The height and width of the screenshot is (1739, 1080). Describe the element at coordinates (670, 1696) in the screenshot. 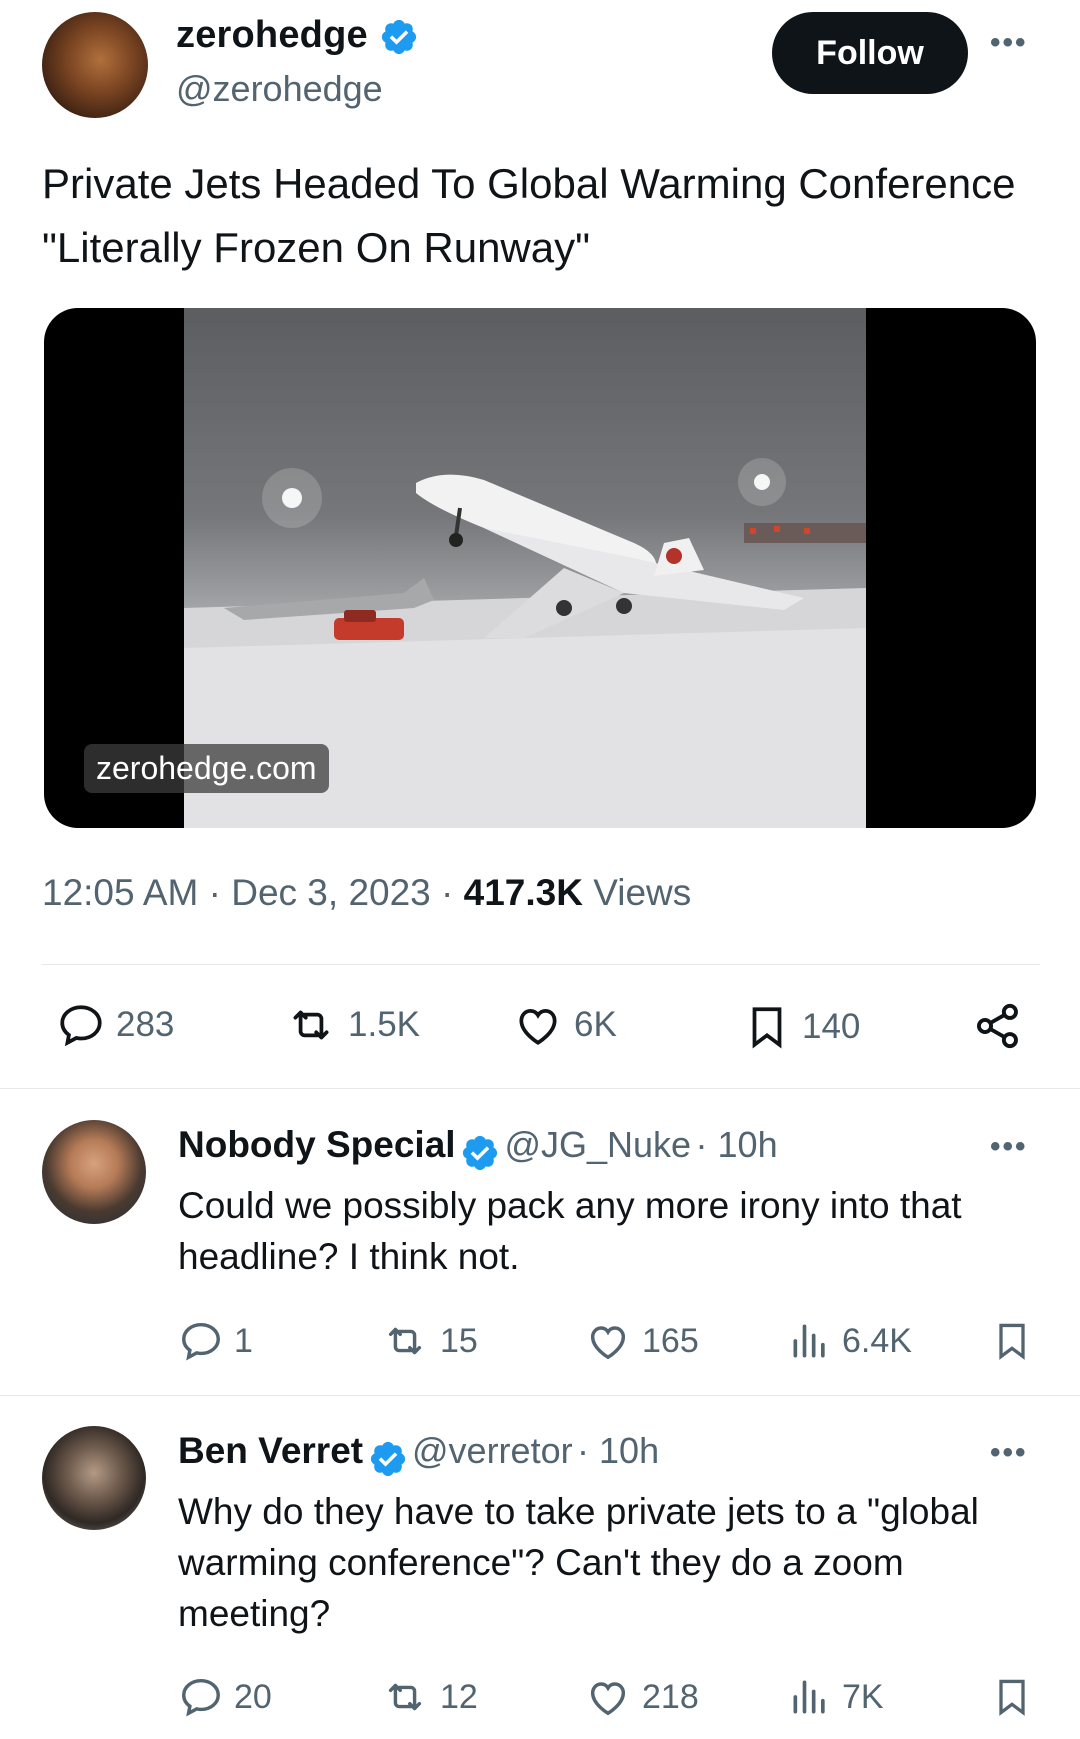

I see `like-count: 218` at that location.